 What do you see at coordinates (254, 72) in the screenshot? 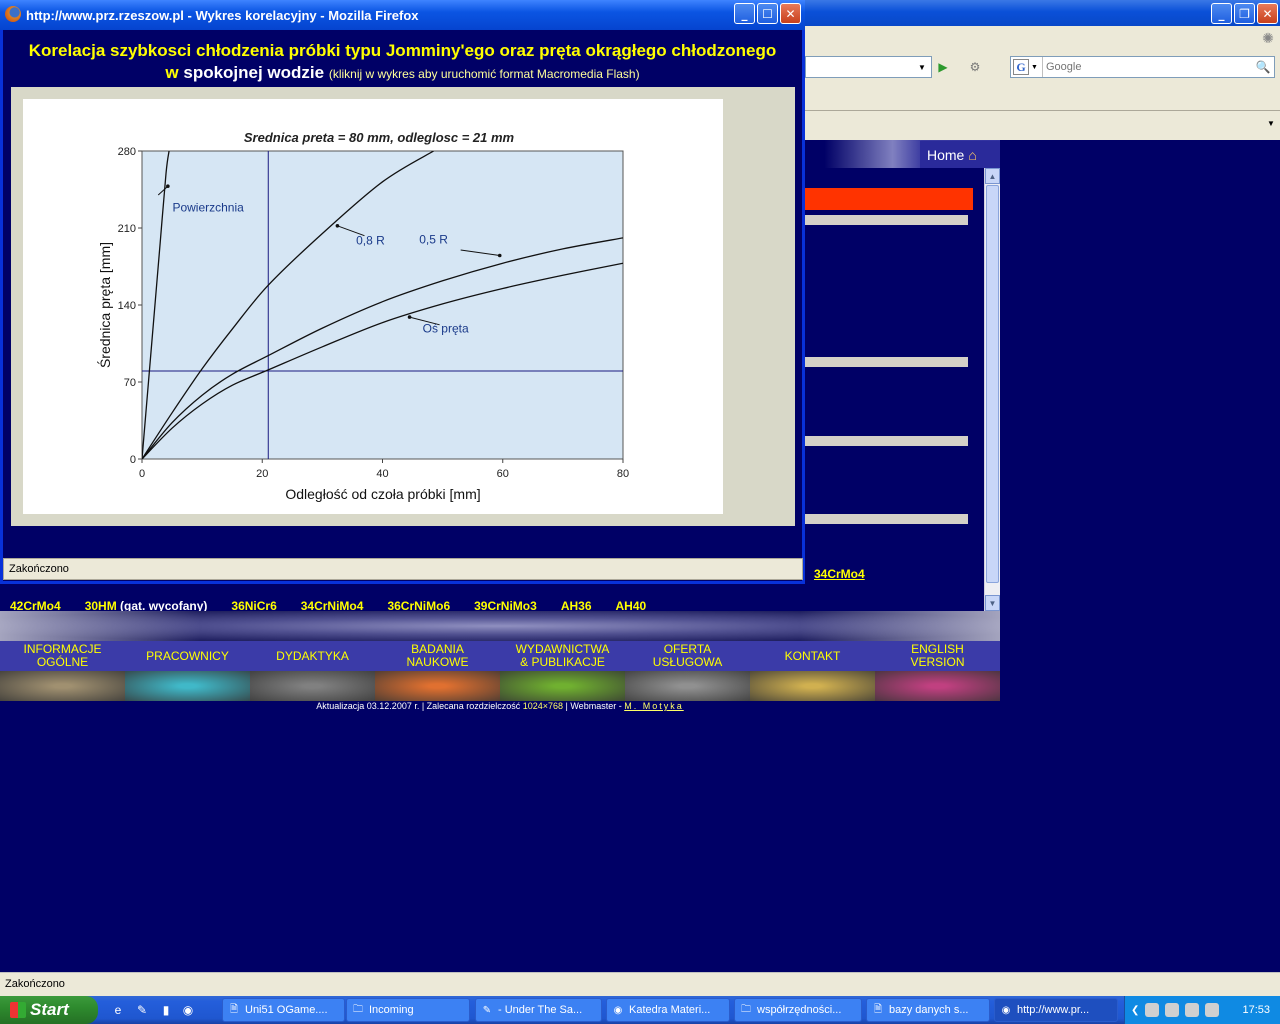
I see `heading-water: spokojnej wodzie` at bounding box center [254, 72].